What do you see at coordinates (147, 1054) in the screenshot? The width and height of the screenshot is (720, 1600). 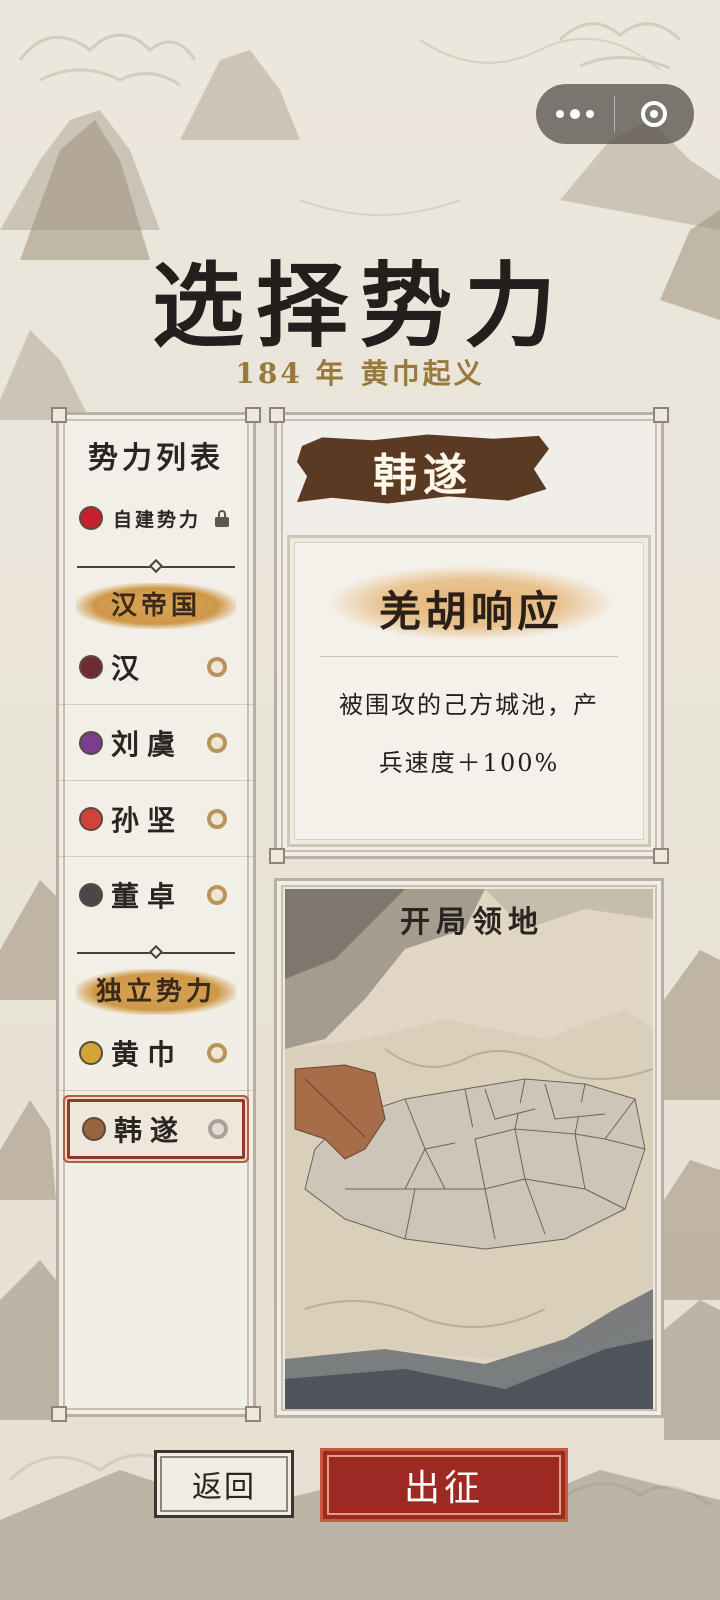 I see `faction-name: 黄巾` at bounding box center [147, 1054].